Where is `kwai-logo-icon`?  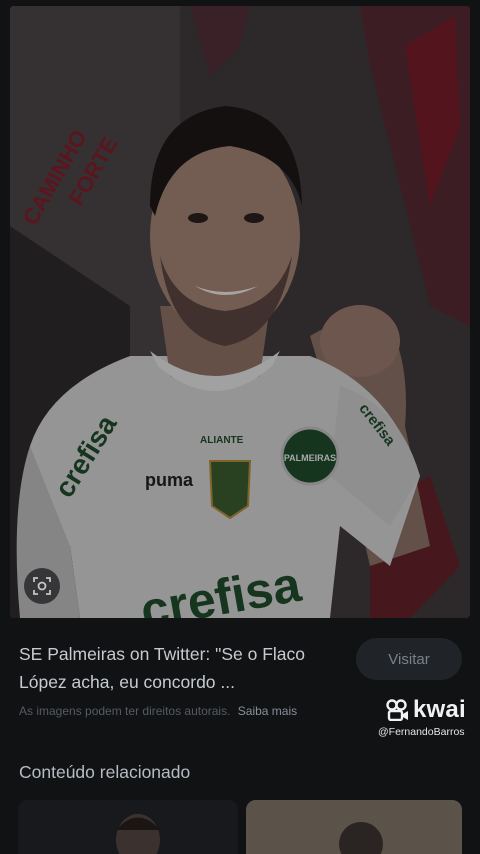
kwai-logo-icon is located at coordinates (397, 710).